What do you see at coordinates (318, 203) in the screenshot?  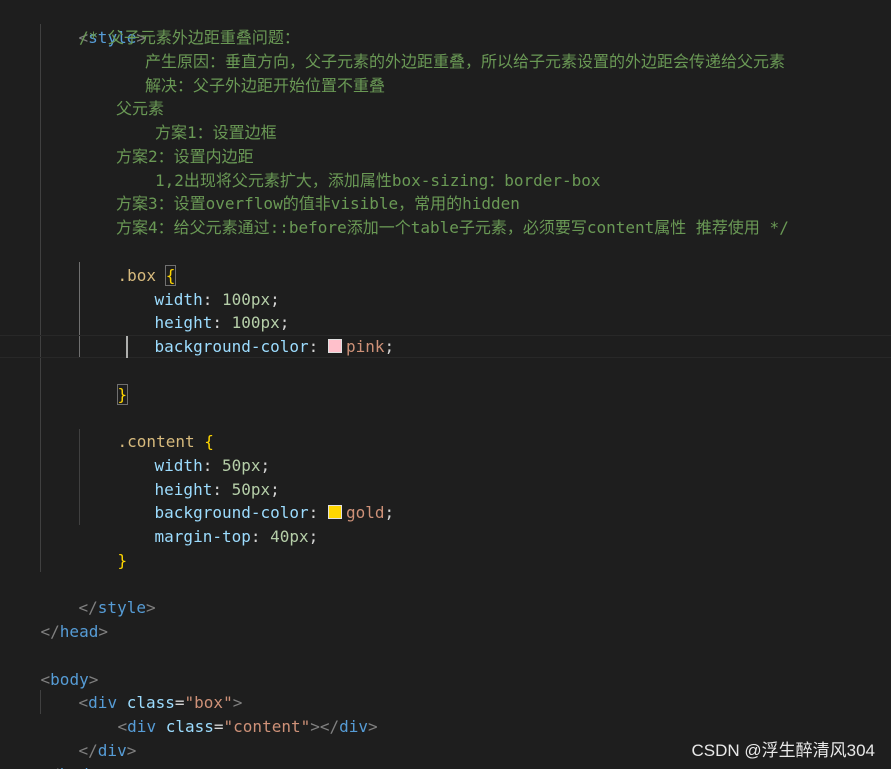 I see `comment-line: 方案3：设置overflow的值非visible，常用的hidden` at bounding box center [318, 203].